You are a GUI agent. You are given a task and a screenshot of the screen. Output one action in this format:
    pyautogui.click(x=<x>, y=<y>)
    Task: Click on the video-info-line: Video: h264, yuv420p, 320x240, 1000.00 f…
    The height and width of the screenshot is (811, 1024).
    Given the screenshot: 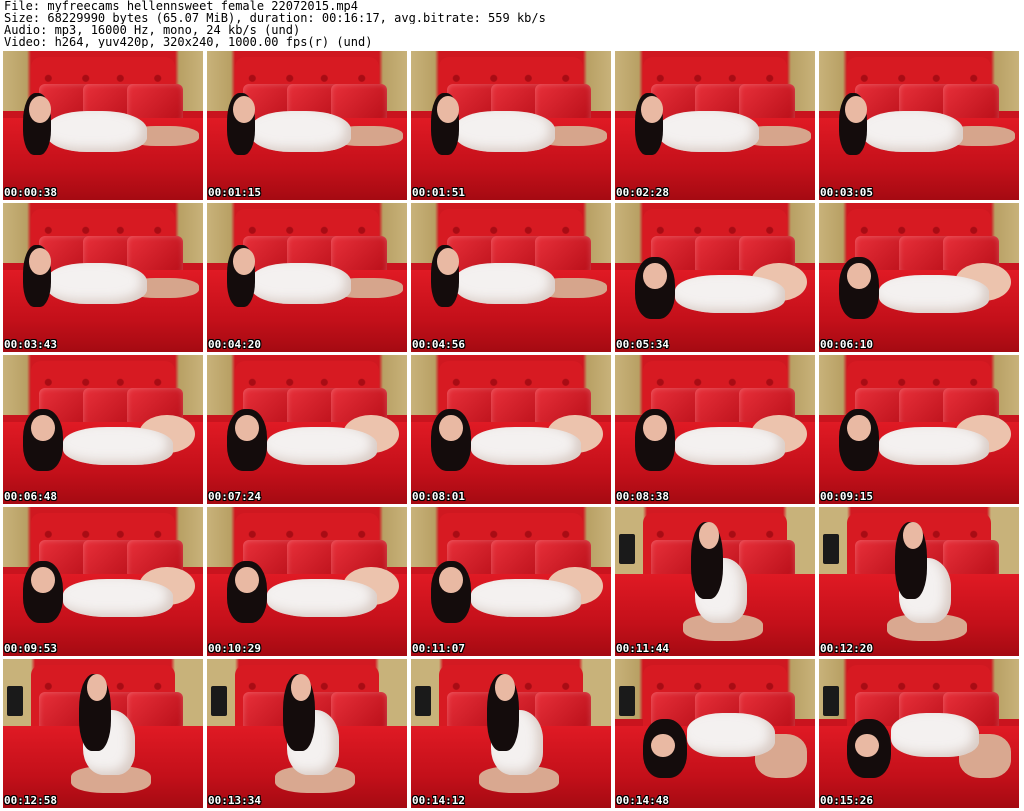 What is the action you would take?
    pyautogui.click(x=188, y=42)
    